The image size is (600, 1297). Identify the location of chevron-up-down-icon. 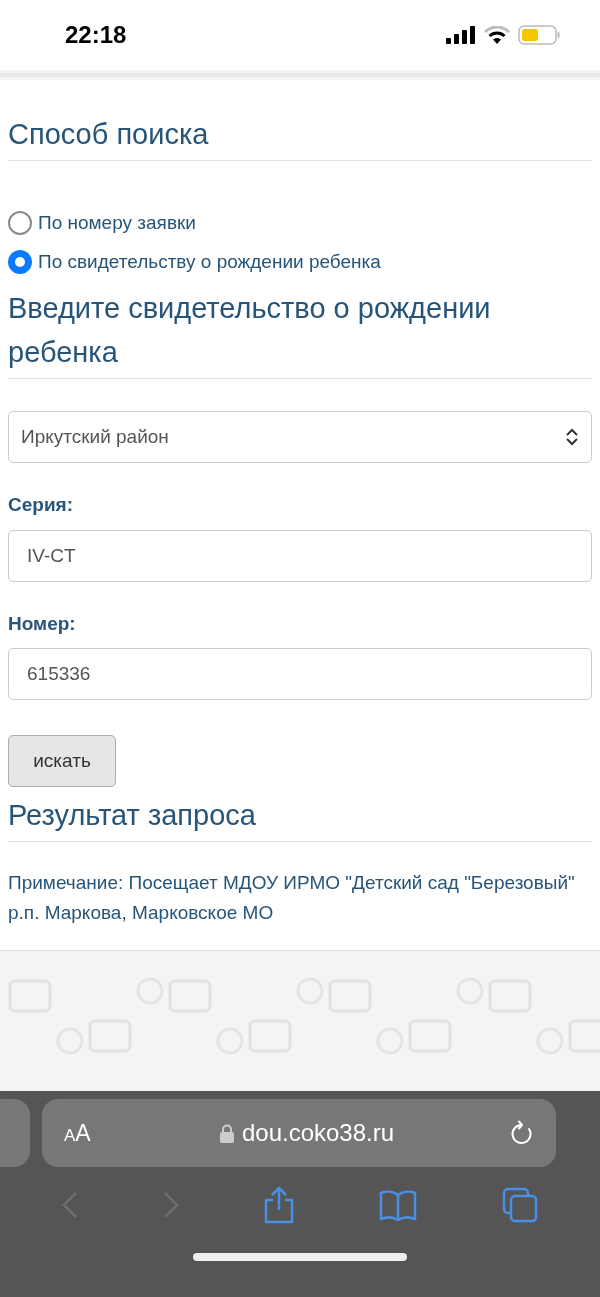
(572, 437).